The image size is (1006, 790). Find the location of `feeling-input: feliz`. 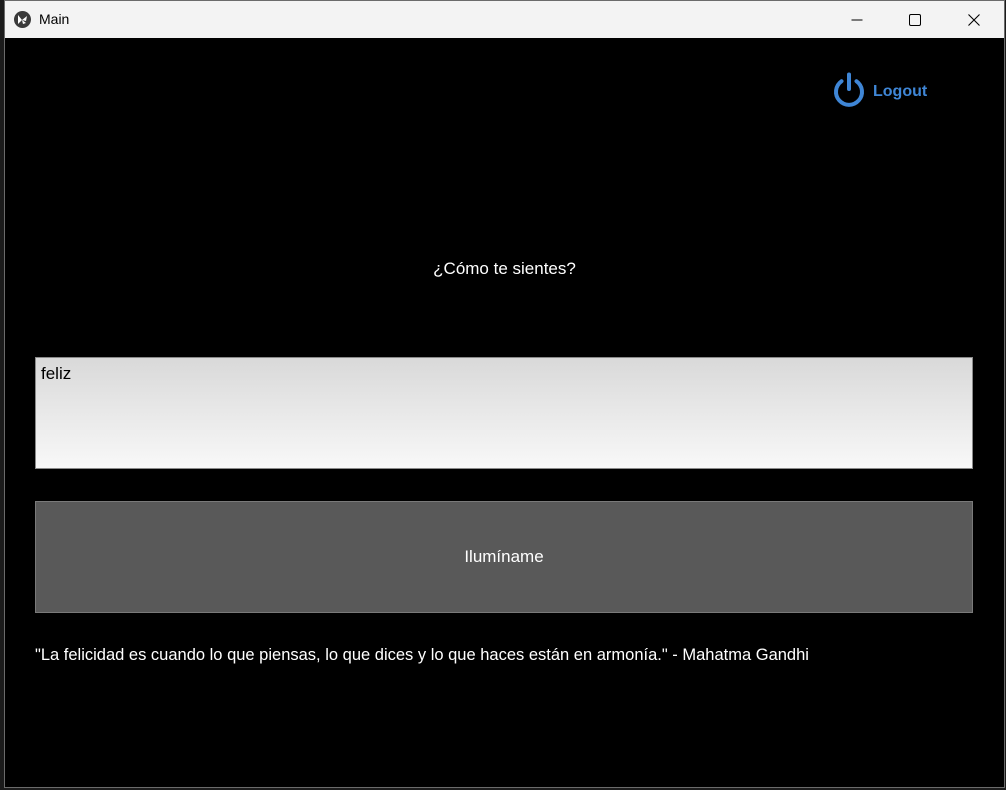

feeling-input: feliz is located at coordinates (504, 413).